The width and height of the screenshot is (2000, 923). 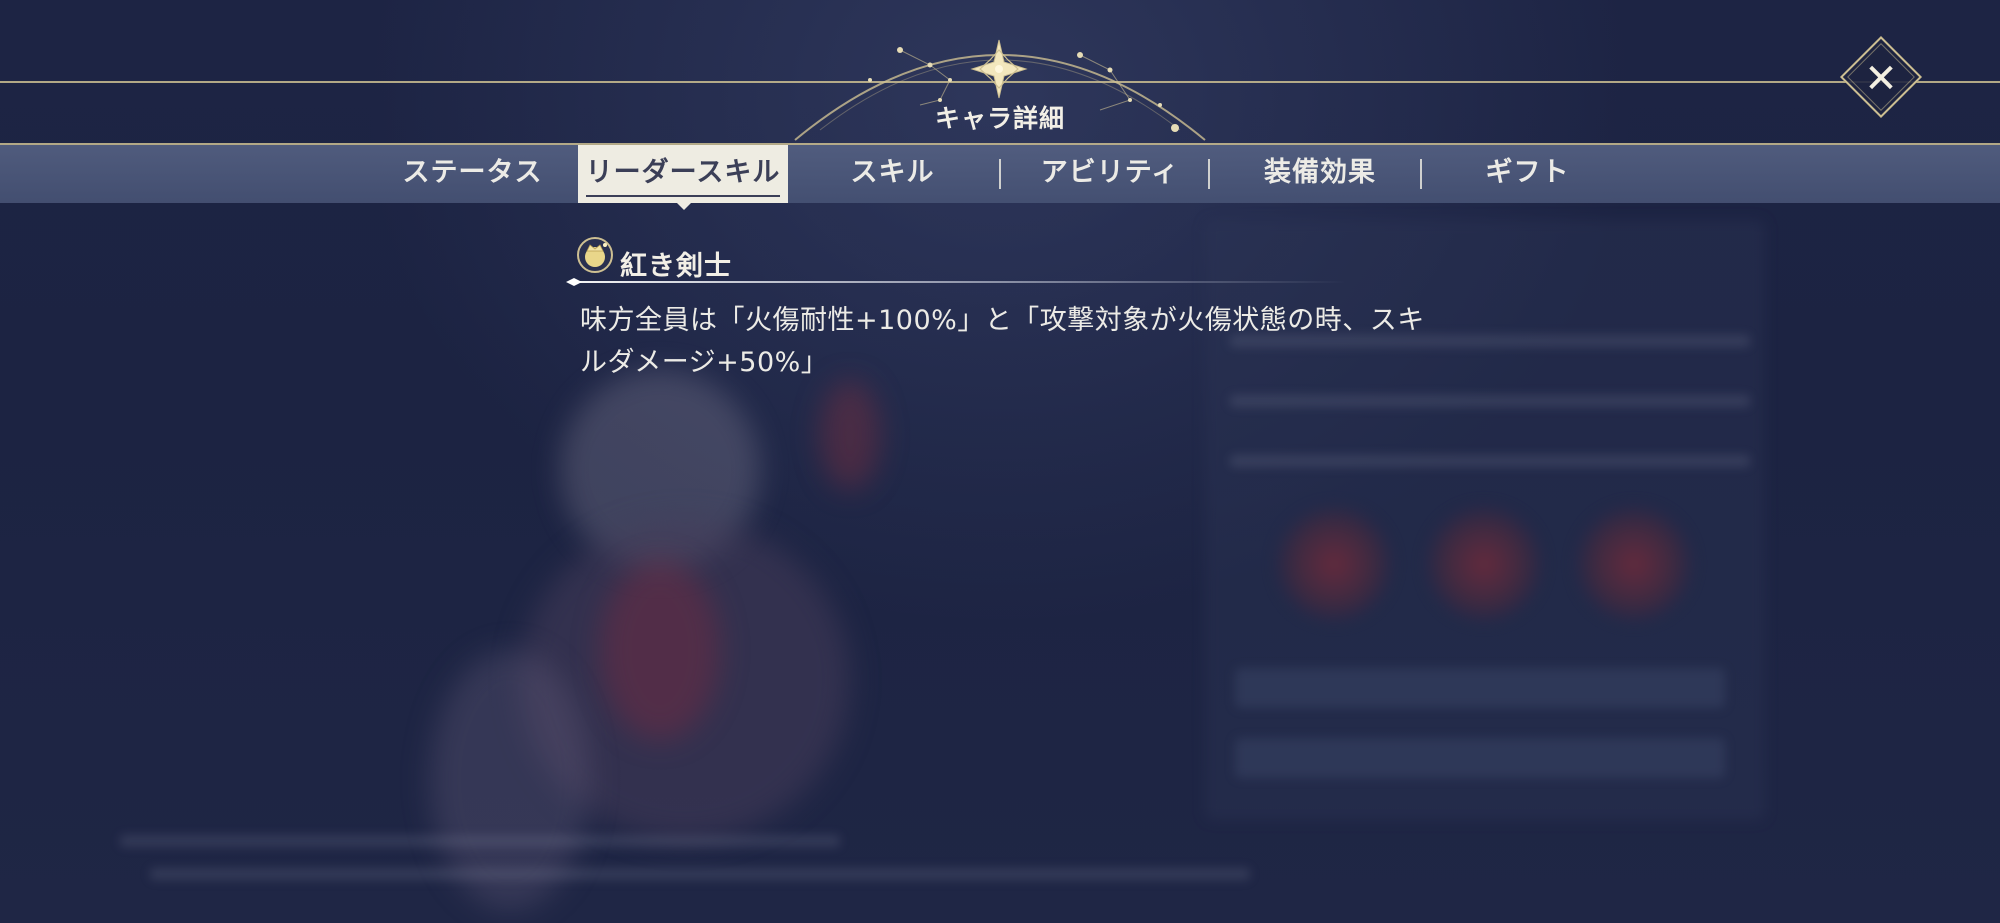 I want to click on character-detail, so click(x=850, y=435).